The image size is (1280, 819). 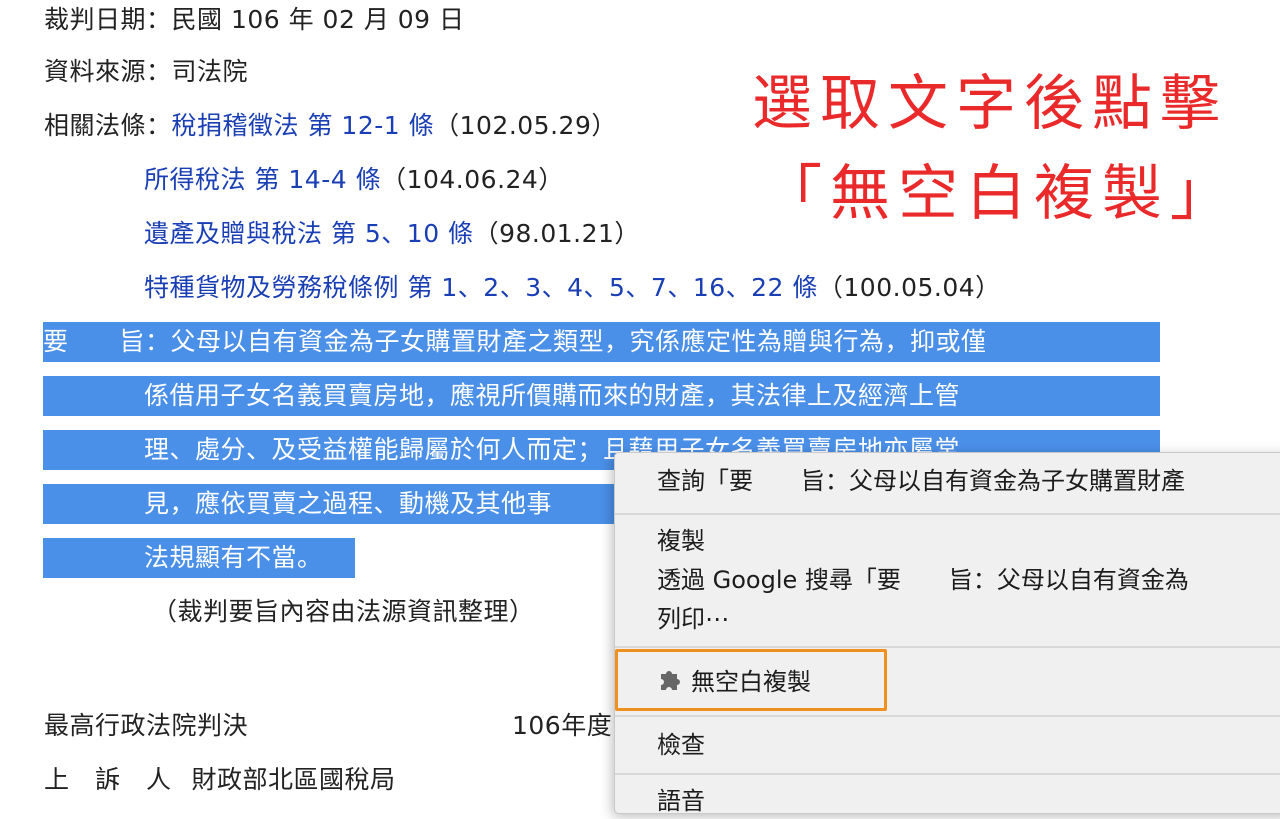 I want to click on annotation-line-1: 選取文字後點擊, so click(x=990, y=104).